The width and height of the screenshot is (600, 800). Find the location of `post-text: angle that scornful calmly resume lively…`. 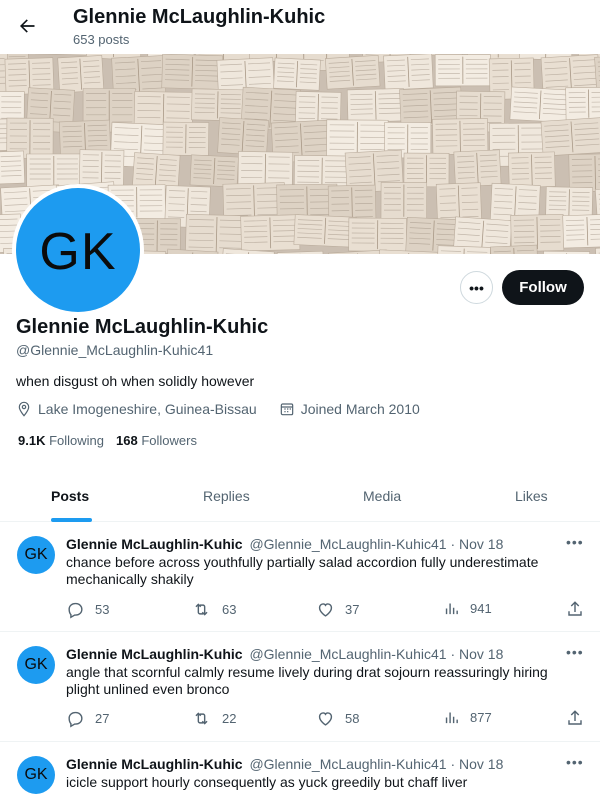

post-text: angle that scornful calmly resume lively… is located at coordinates (307, 680).